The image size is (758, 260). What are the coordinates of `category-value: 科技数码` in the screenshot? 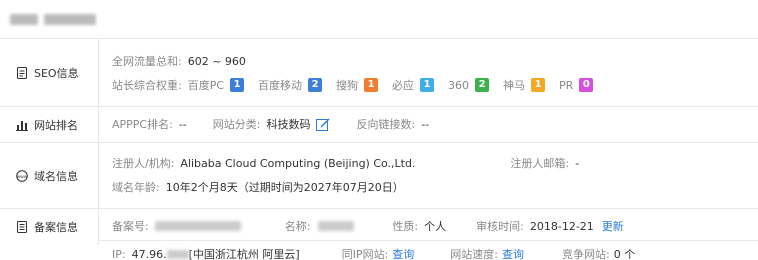 It's located at (288, 124).